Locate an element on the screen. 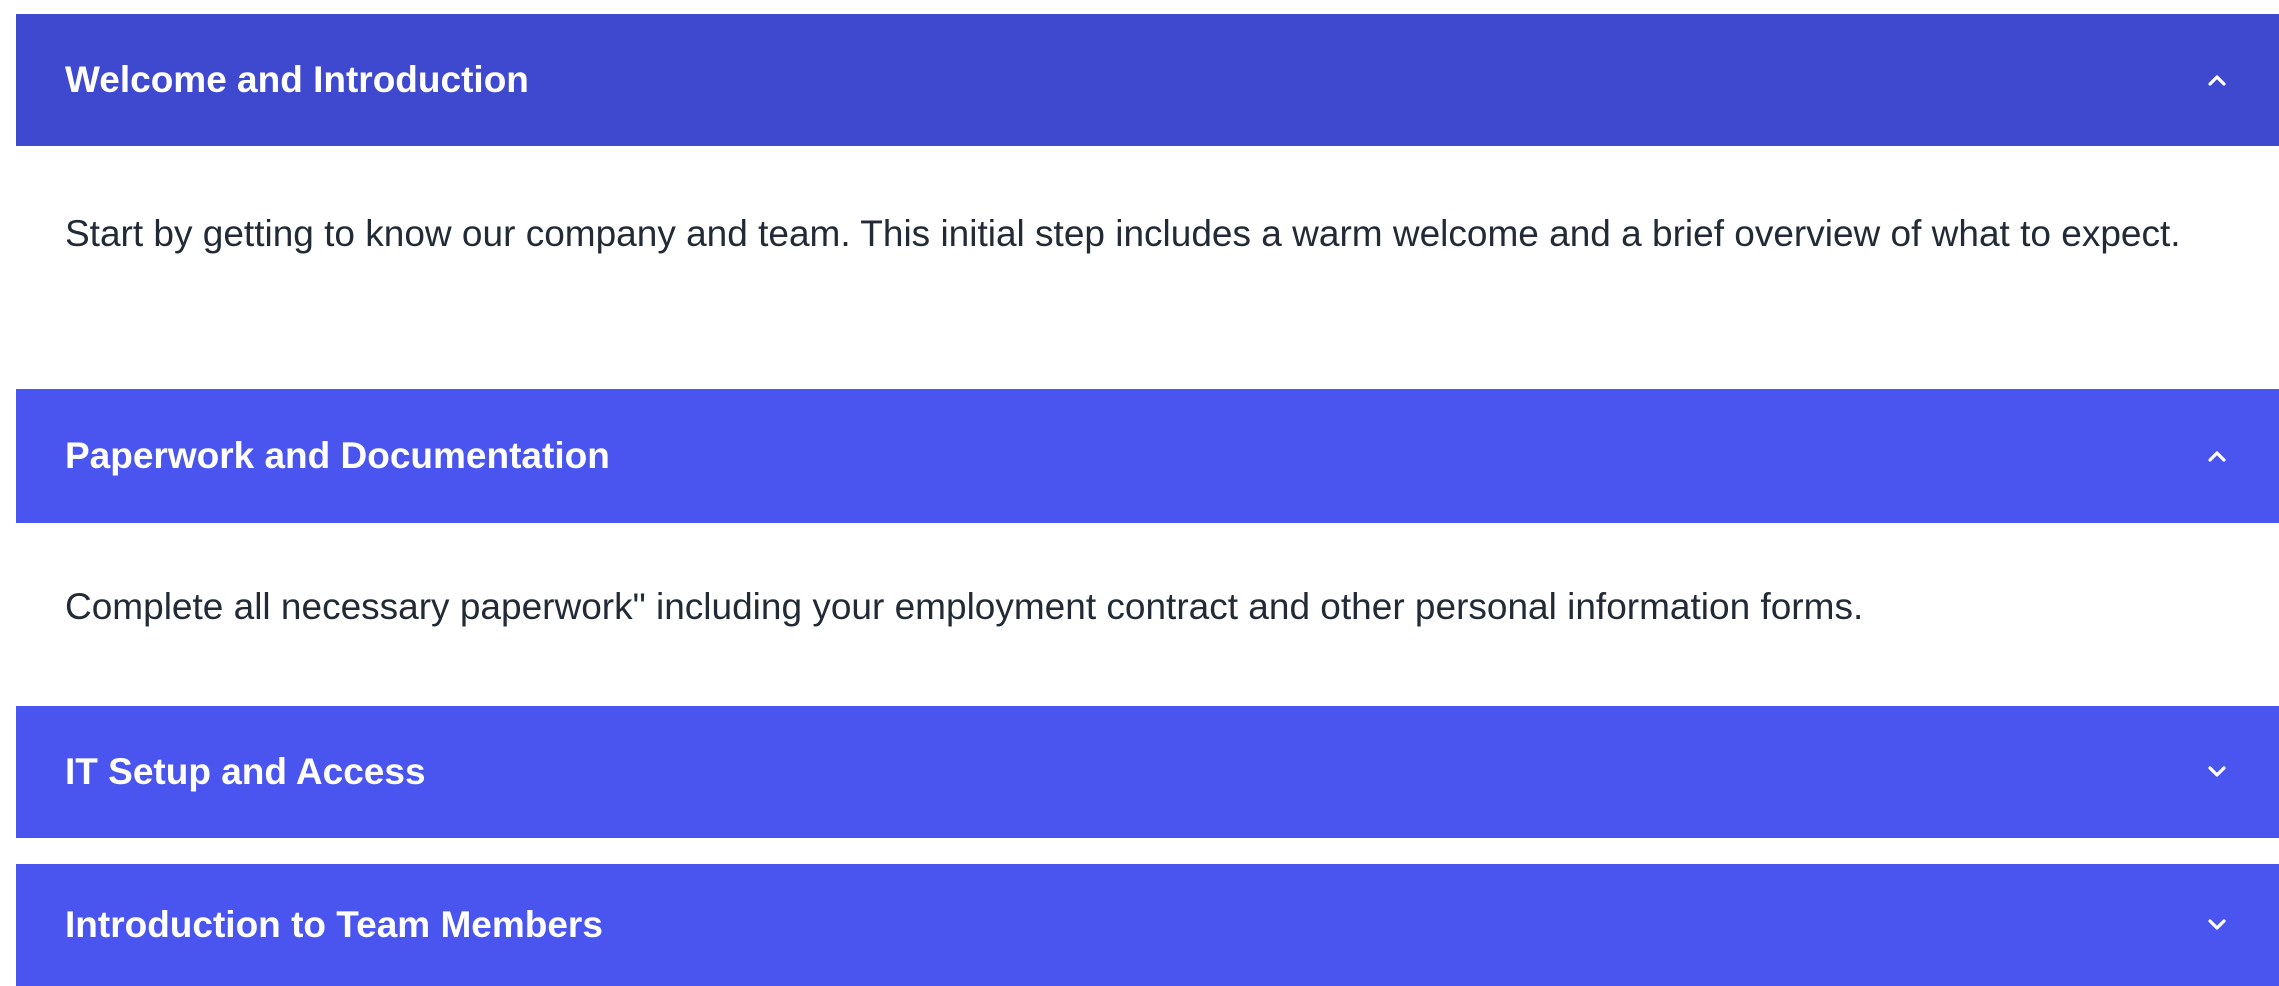 The width and height of the screenshot is (2279, 986). accordion-header-it-setup: IT Setup and Access is located at coordinates (1147, 772).